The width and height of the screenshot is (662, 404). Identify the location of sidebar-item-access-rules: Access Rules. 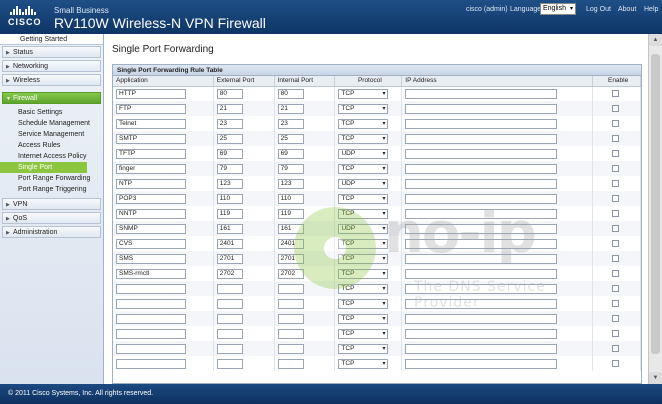
(51, 145).